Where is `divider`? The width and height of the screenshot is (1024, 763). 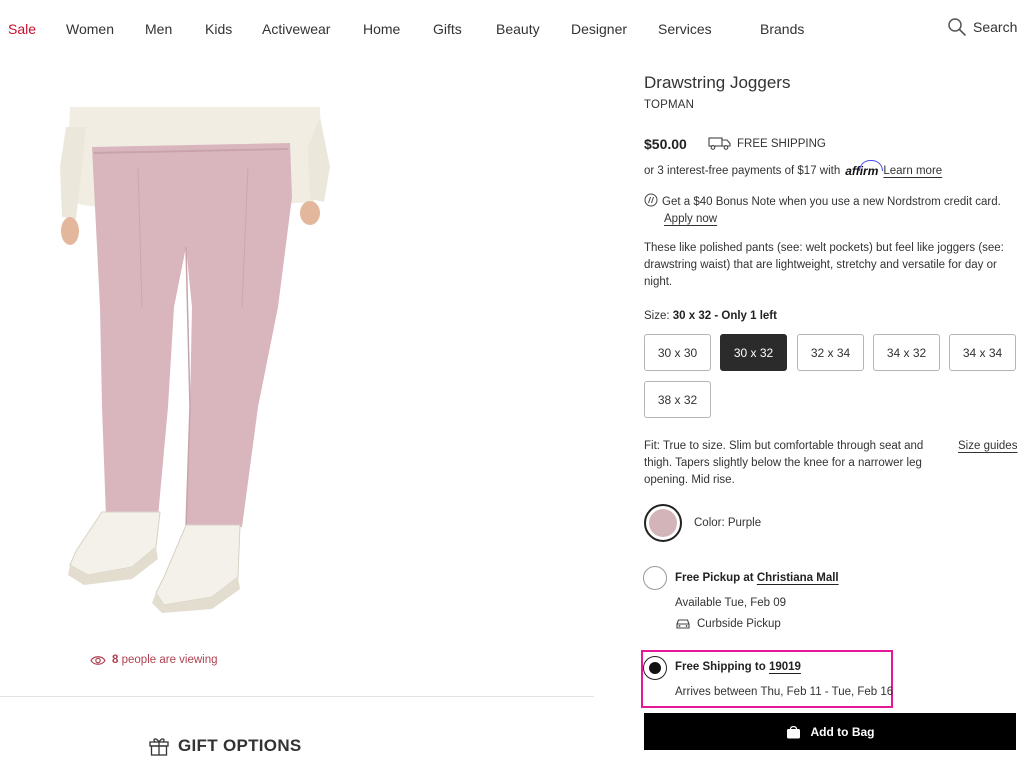
divider is located at coordinates (297, 696).